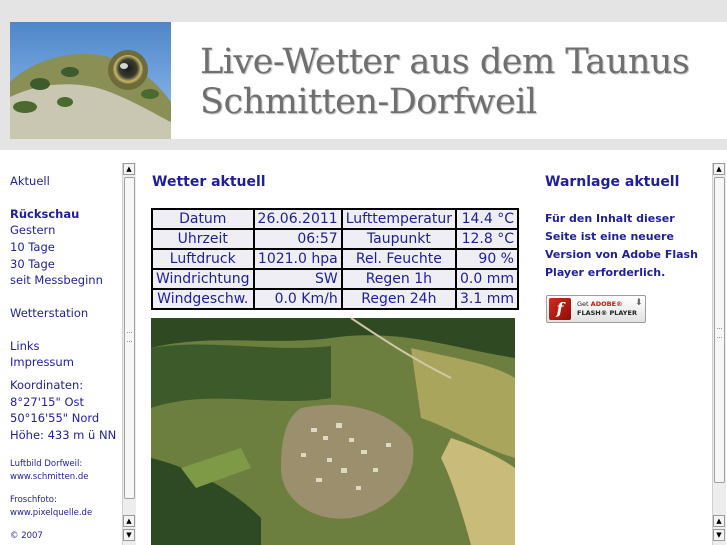 This screenshot has width=727, height=545. Describe the element at coordinates (203, 259) in the screenshot. I see `weather-label-cell: Luftdruck` at that location.